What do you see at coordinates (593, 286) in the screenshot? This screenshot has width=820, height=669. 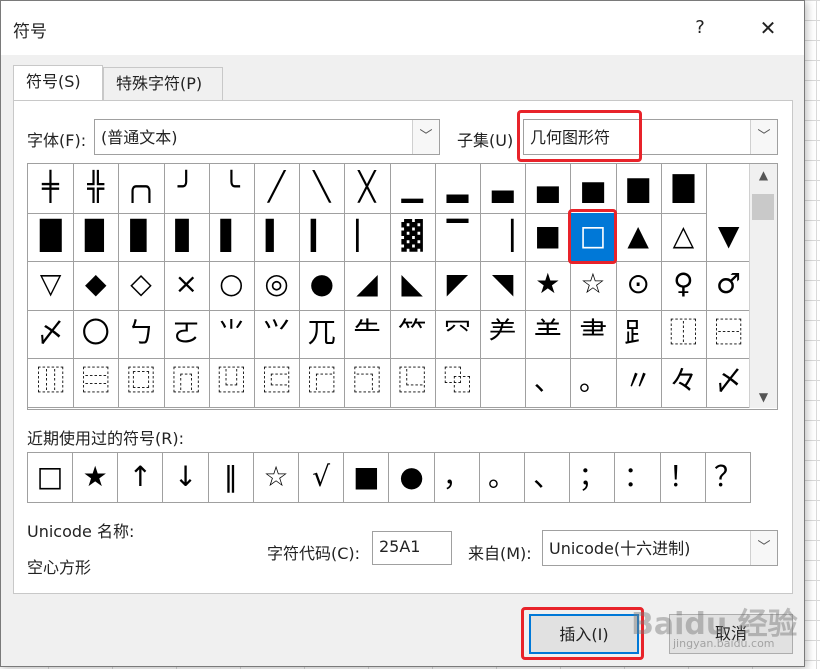 I see `symbol-cell: ☆` at bounding box center [593, 286].